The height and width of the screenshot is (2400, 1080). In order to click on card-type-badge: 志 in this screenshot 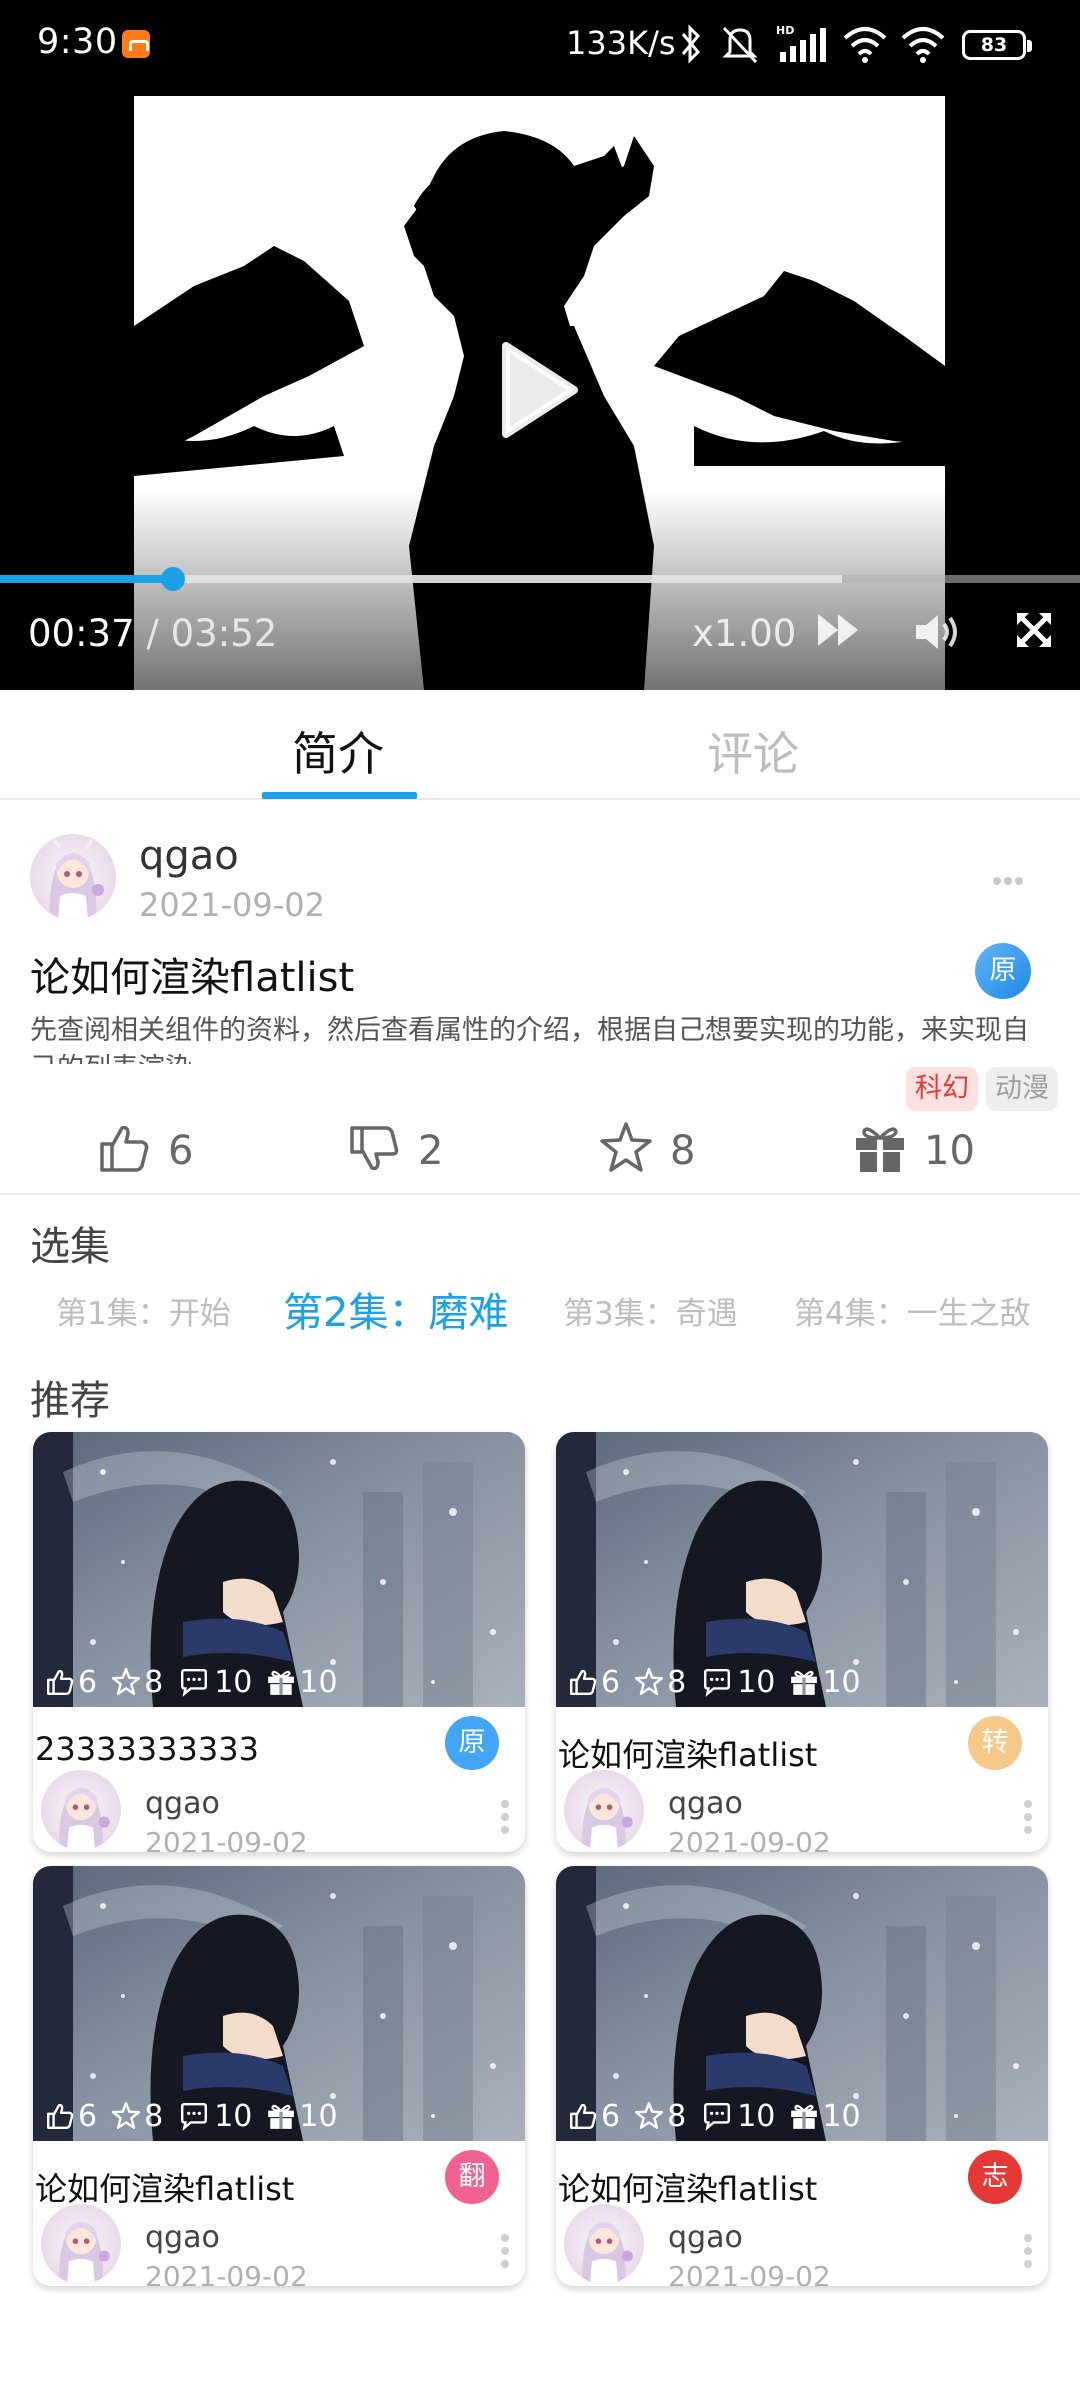, I will do `click(995, 2177)`.